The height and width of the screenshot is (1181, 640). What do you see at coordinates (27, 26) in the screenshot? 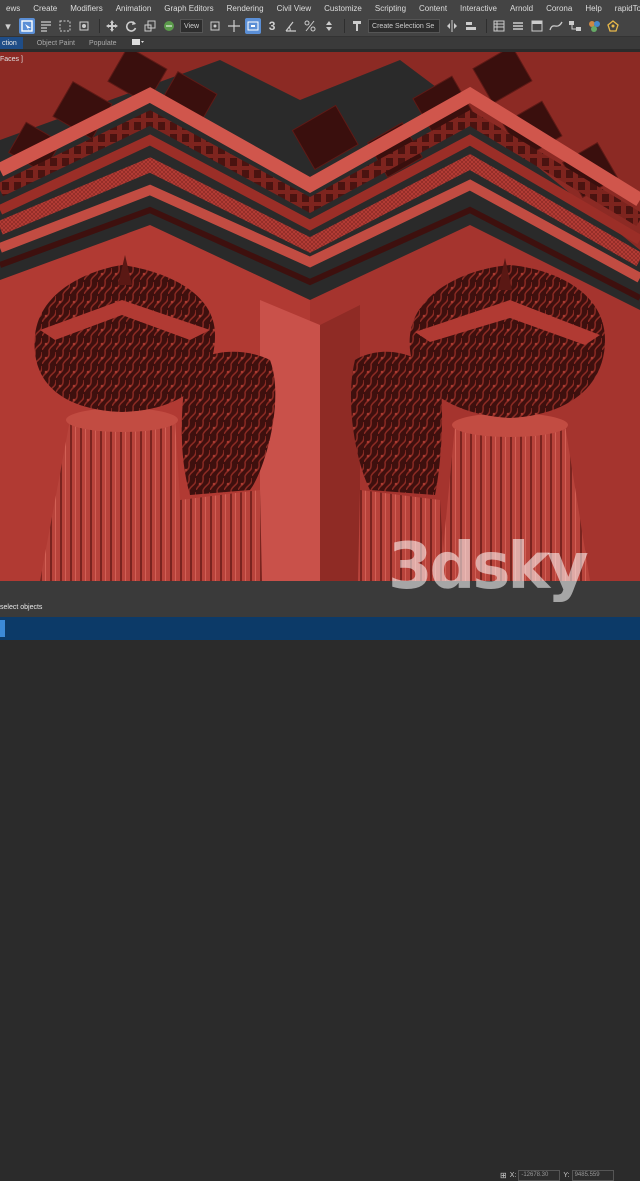
I see `select-object-icon` at bounding box center [27, 26].